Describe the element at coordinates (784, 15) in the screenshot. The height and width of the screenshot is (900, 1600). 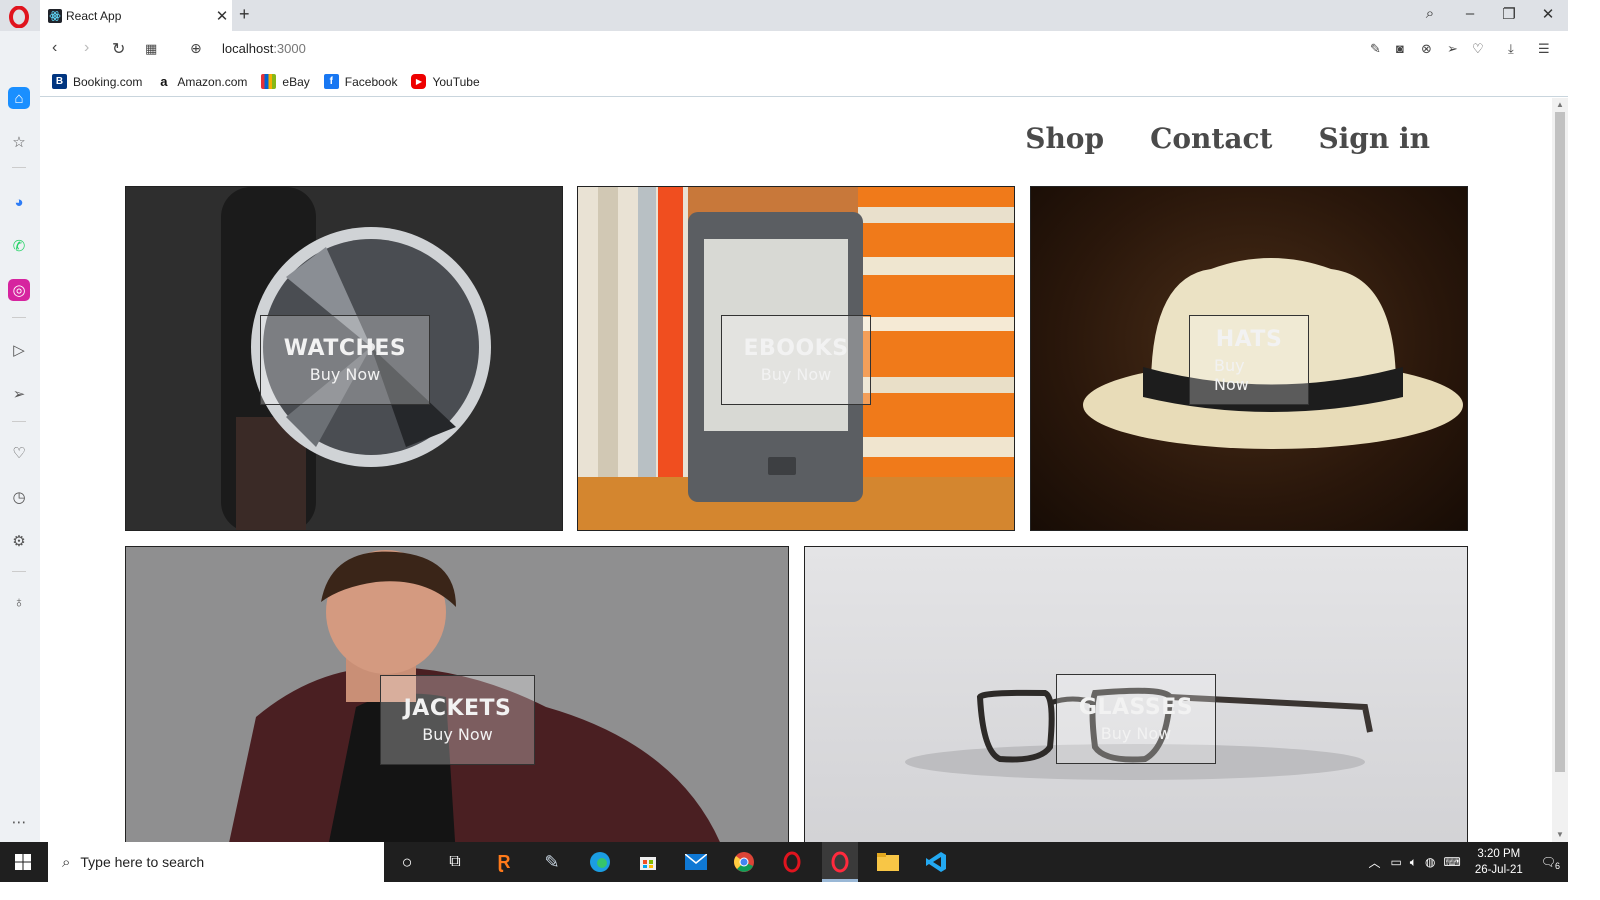
I see `browser-tab-bar: React App ✕ + ⌕ – ❐ ✕` at that location.